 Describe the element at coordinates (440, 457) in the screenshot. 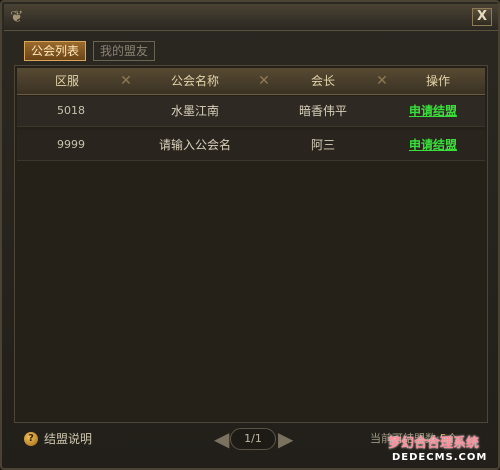

I see `watermark-line-2: DEDECMS.COM` at that location.